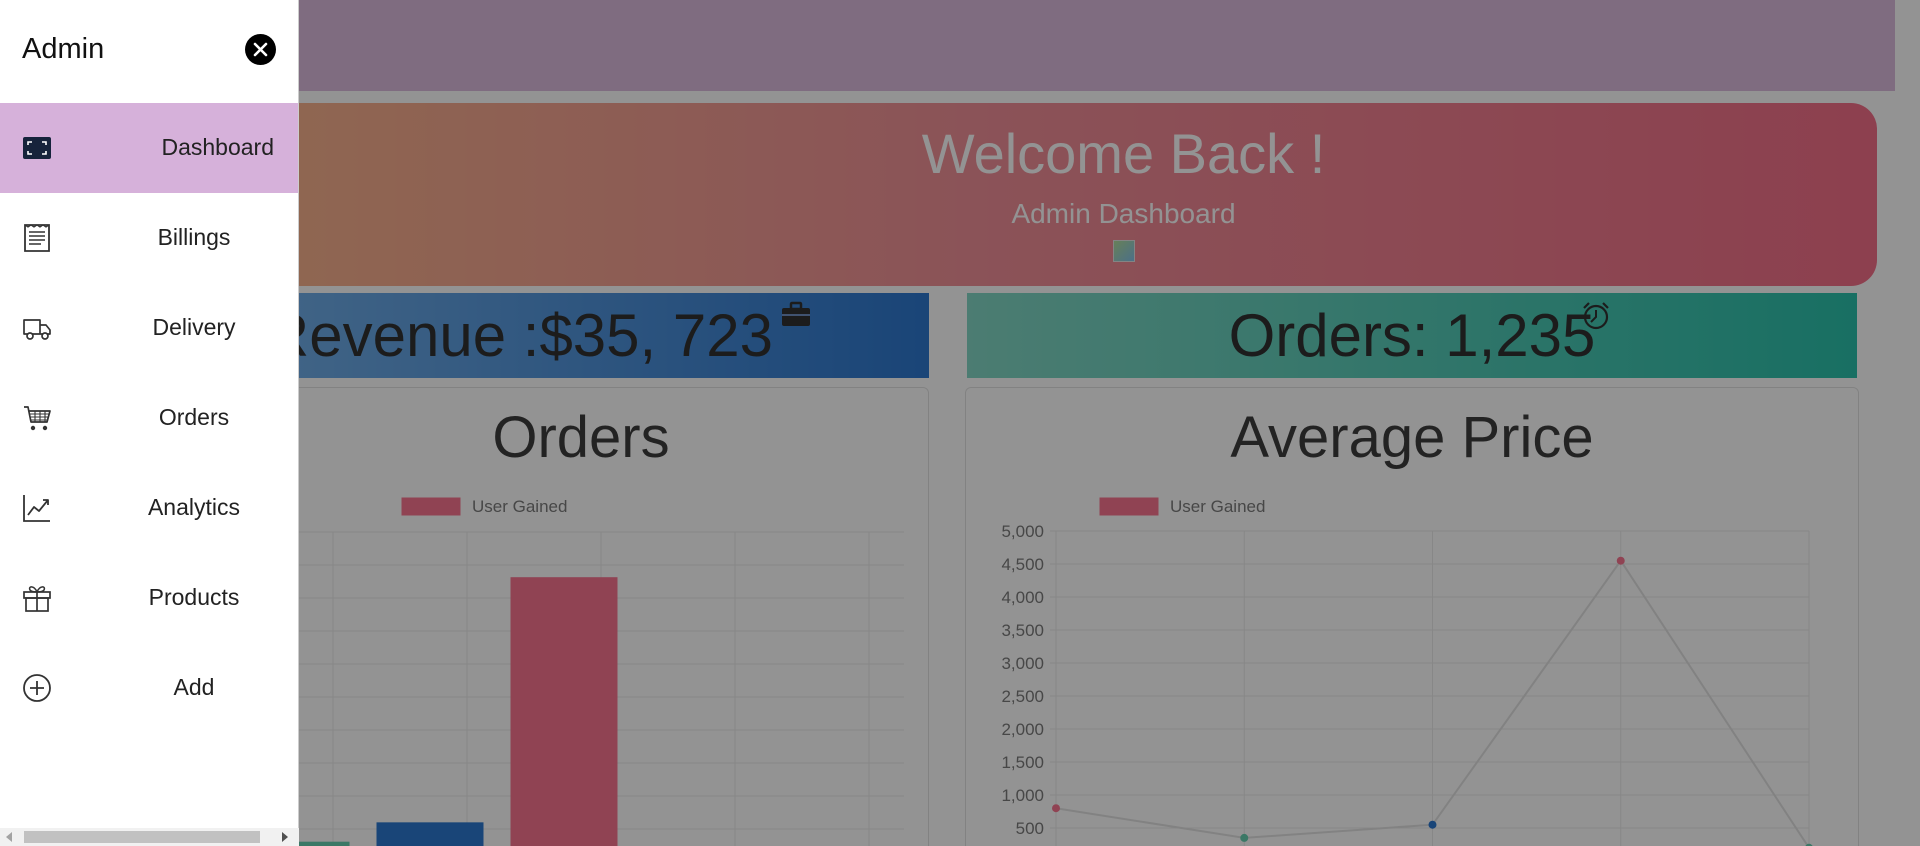 The width and height of the screenshot is (1920, 846). Describe the element at coordinates (149, 148) in the screenshot. I see `sidebar-item-dashboard: Dashboard` at that location.